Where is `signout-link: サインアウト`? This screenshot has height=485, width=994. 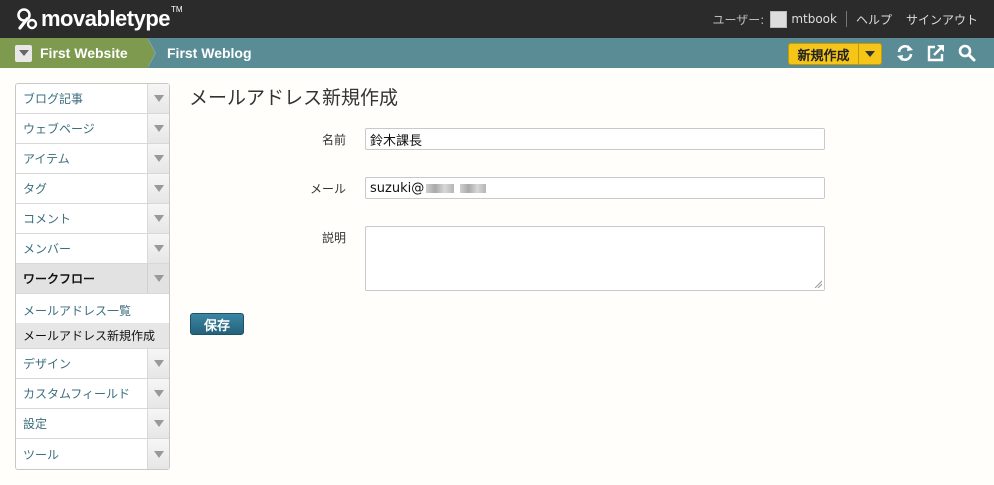
signout-link: サインアウト is located at coordinates (942, 19).